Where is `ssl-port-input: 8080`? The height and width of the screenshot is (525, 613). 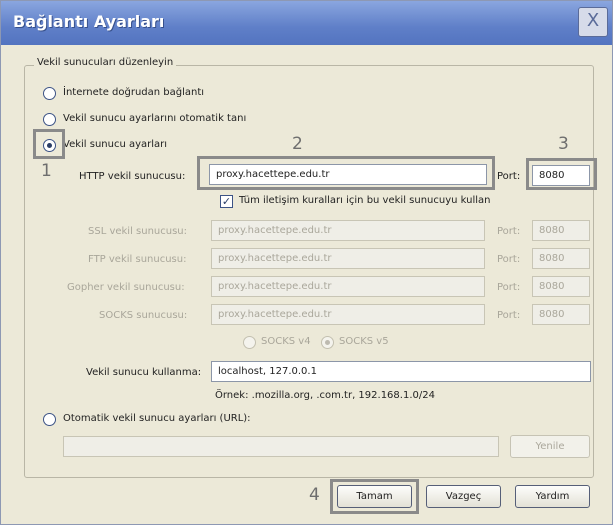 ssl-port-input: 8080 is located at coordinates (561, 230).